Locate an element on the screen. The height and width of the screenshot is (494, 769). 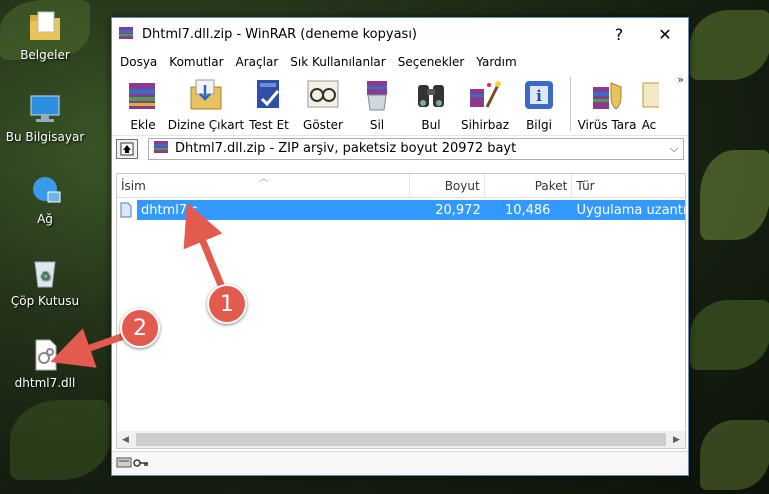
arrow-to-desktop-dll is located at coordinates (88, 348).